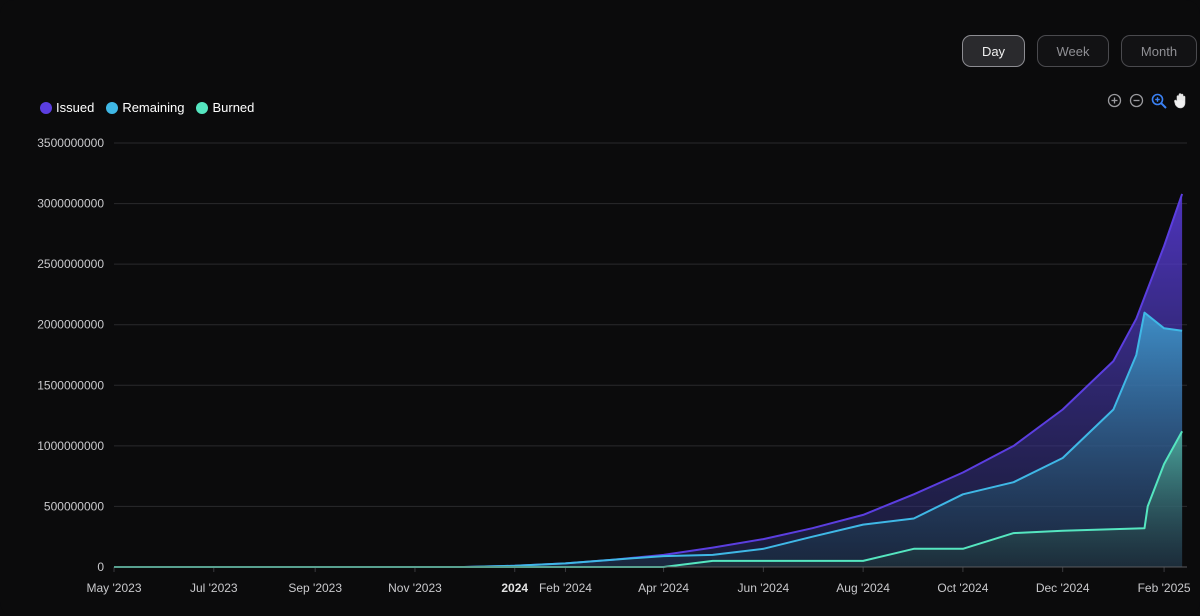 The image size is (1200, 616). Describe the element at coordinates (663, 588) in the screenshot. I see `x-tick-label: Apr '2024` at that location.